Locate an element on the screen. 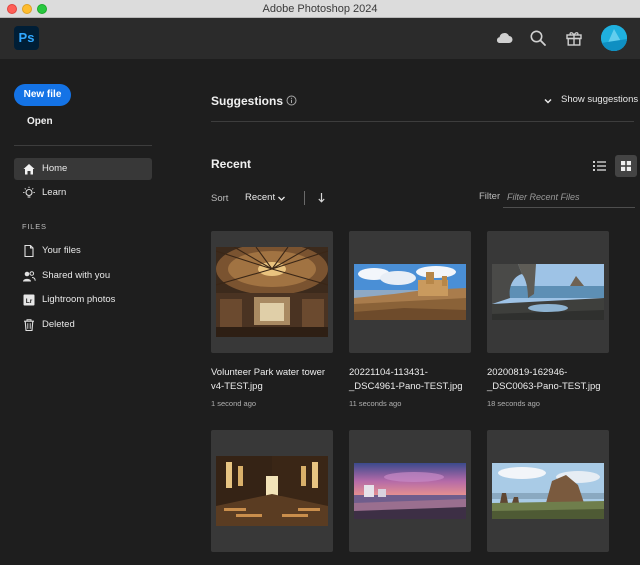 The height and width of the screenshot is (565, 640). gift-icon is located at coordinates (574, 38).